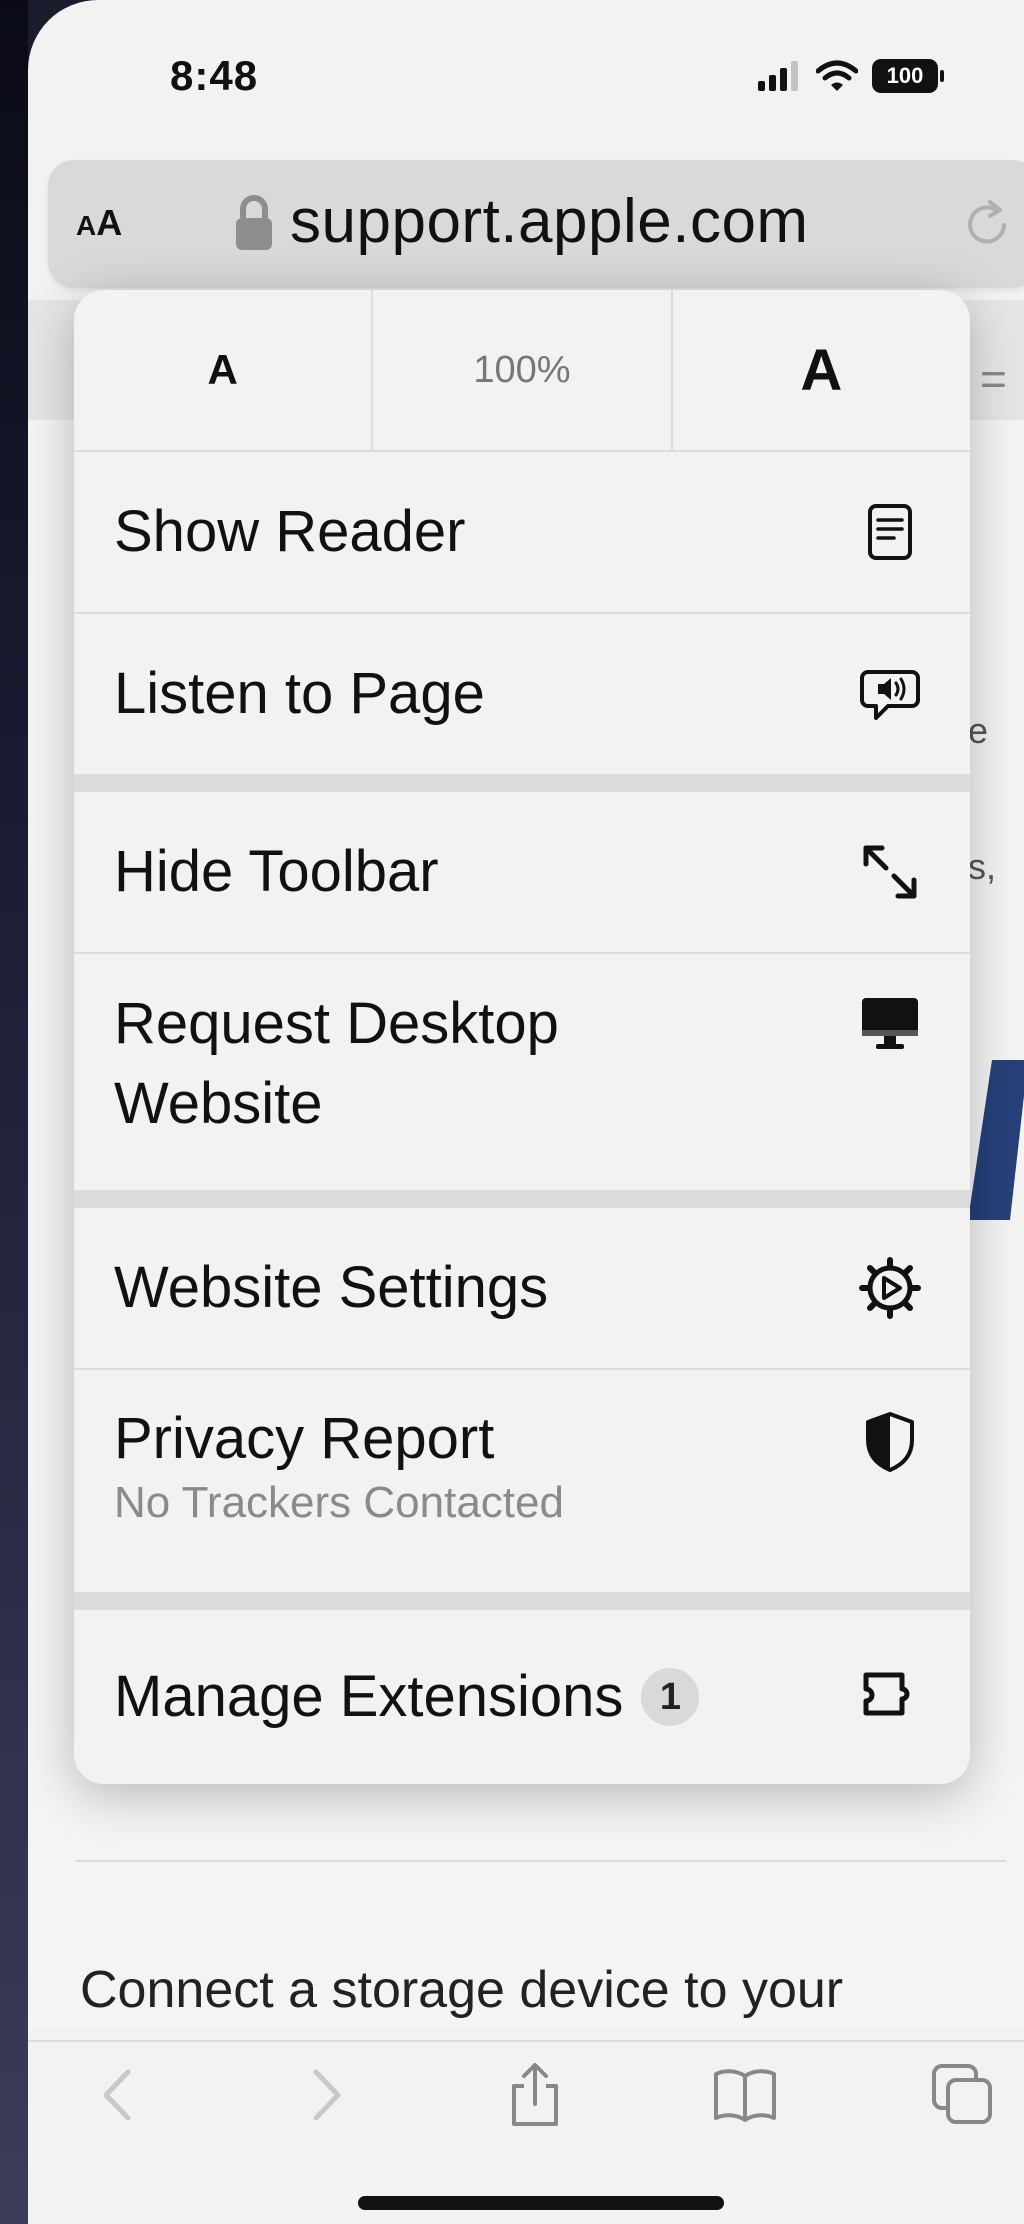 This screenshot has height=2224, width=1024. What do you see at coordinates (549, 221) in the screenshot?
I see `url-text: support.apple.com` at bounding box center [549, 221].